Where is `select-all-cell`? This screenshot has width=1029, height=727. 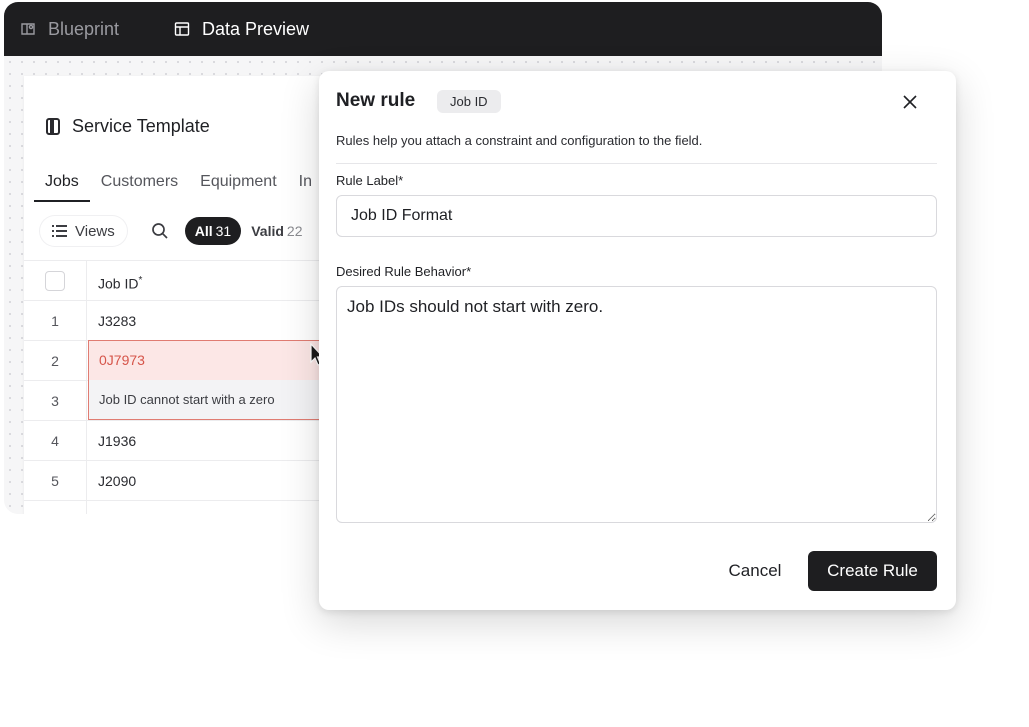
select-all-cell is located at coordinates (55, 281).